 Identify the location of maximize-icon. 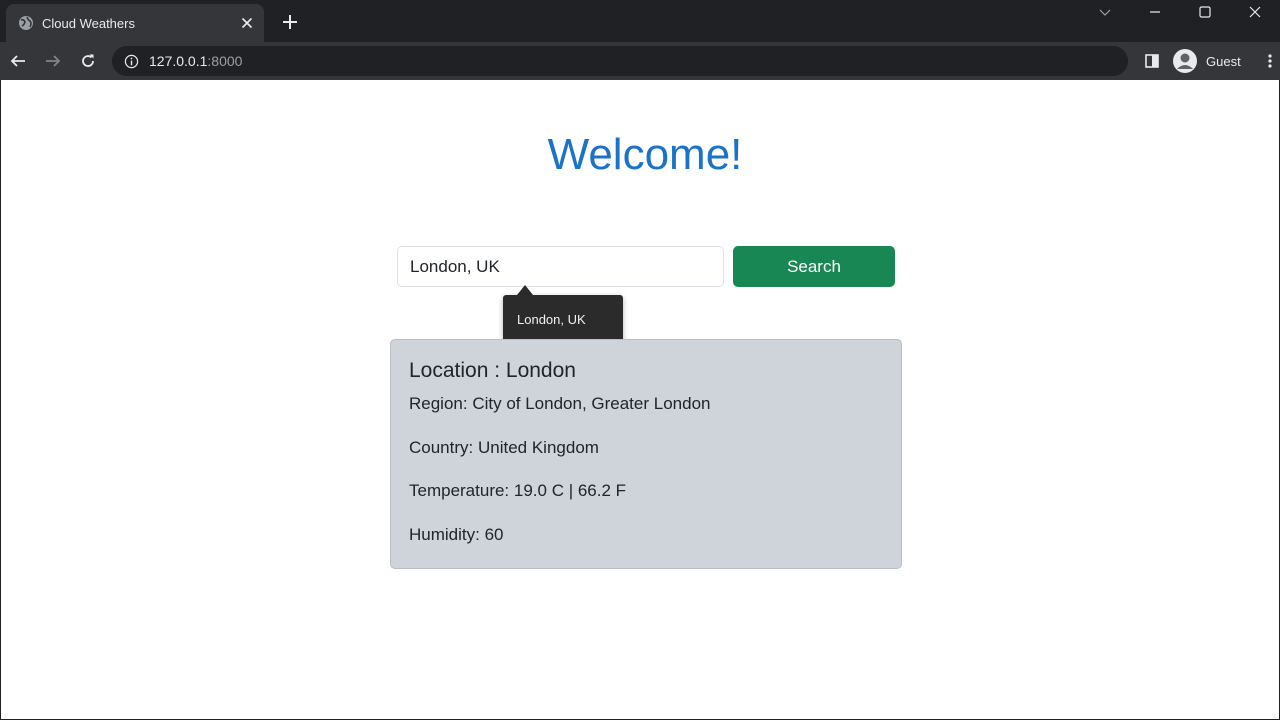
(1205, 12).